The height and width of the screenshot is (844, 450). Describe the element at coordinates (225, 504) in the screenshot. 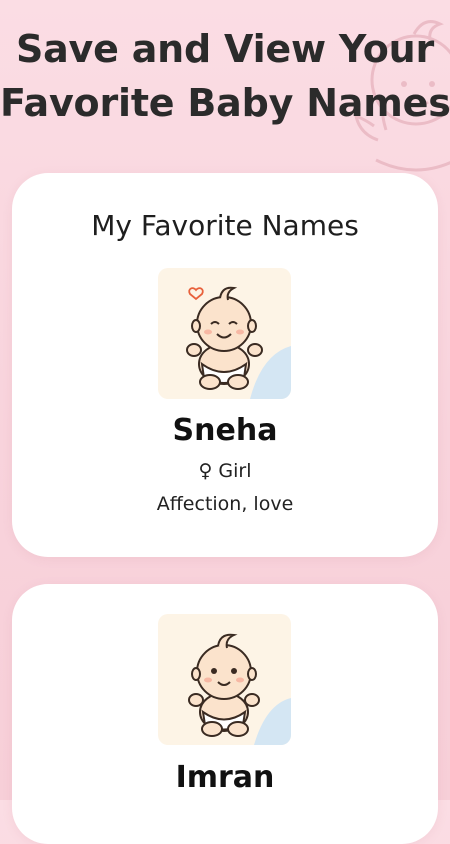

I see `name-meaning: Affection, love` at that location.